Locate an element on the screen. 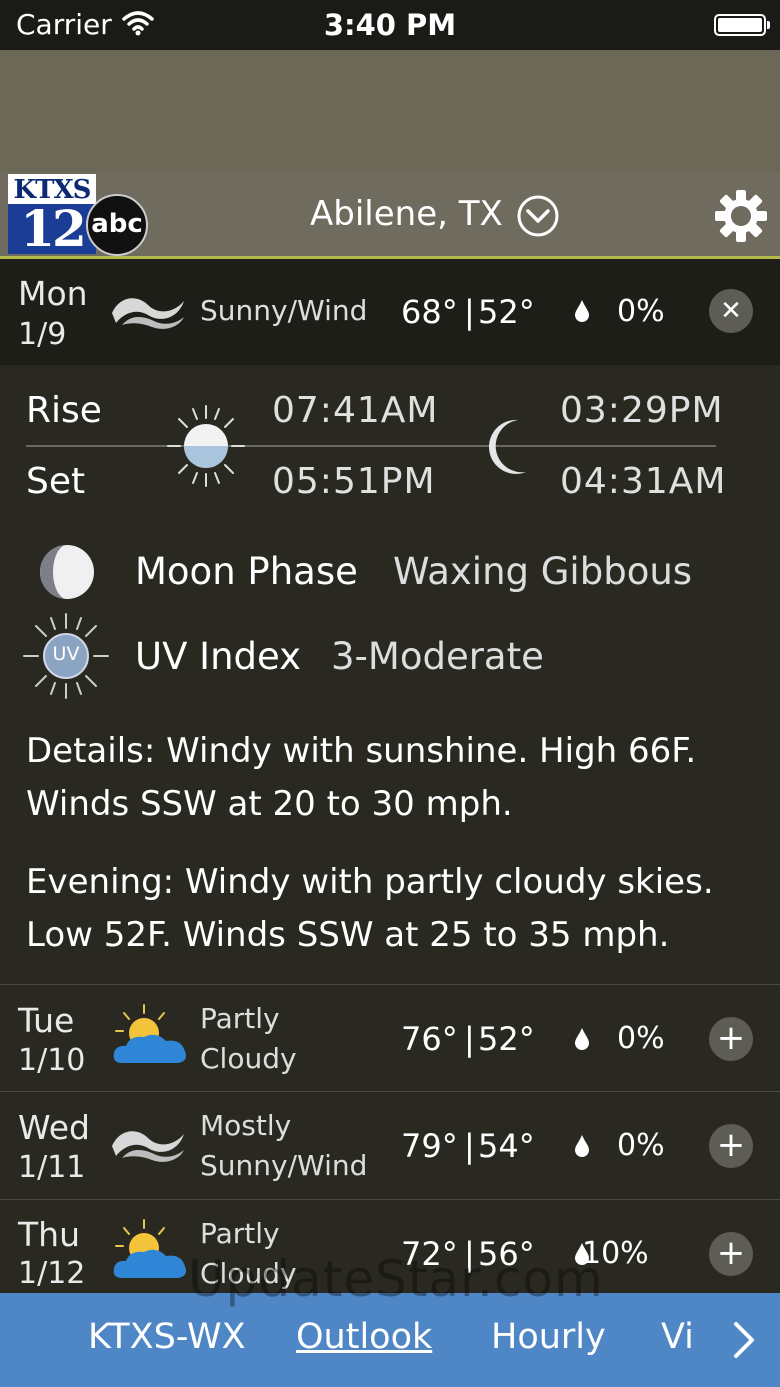 The image size is (780, 1387). tab-outlook: Outlook is located at coordinates (364, 1337).